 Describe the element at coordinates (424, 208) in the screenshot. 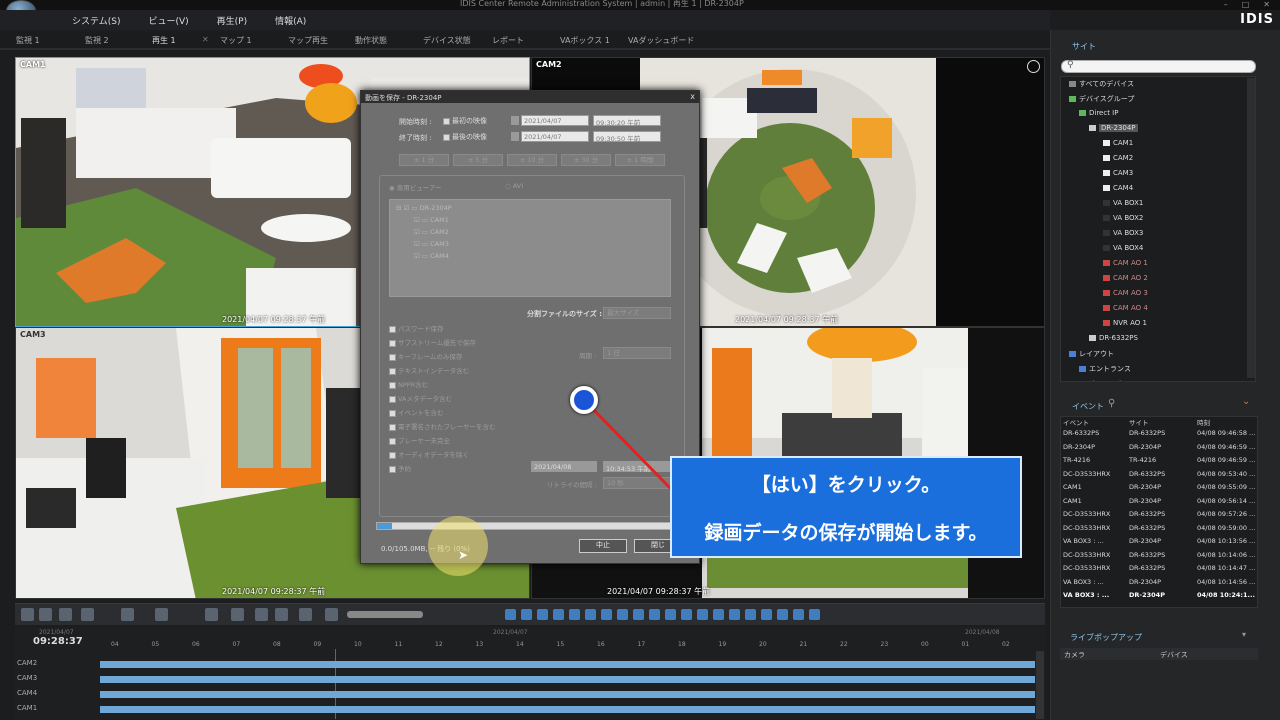

I see `tree-root: ⊟ ☑ ▭ DR-2304P` at that location.